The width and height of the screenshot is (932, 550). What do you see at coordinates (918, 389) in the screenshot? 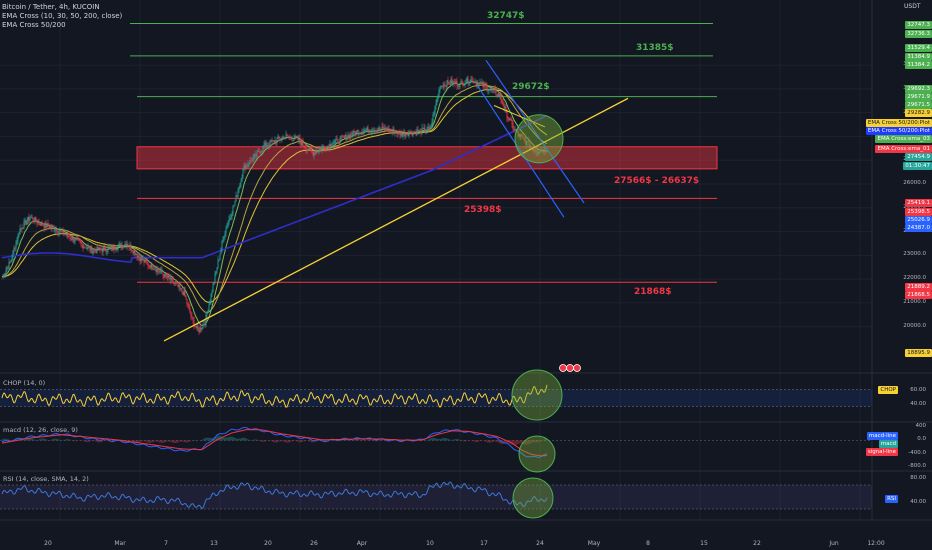
I see `chop-tick: 60.00` at bounding box center [918, 389].